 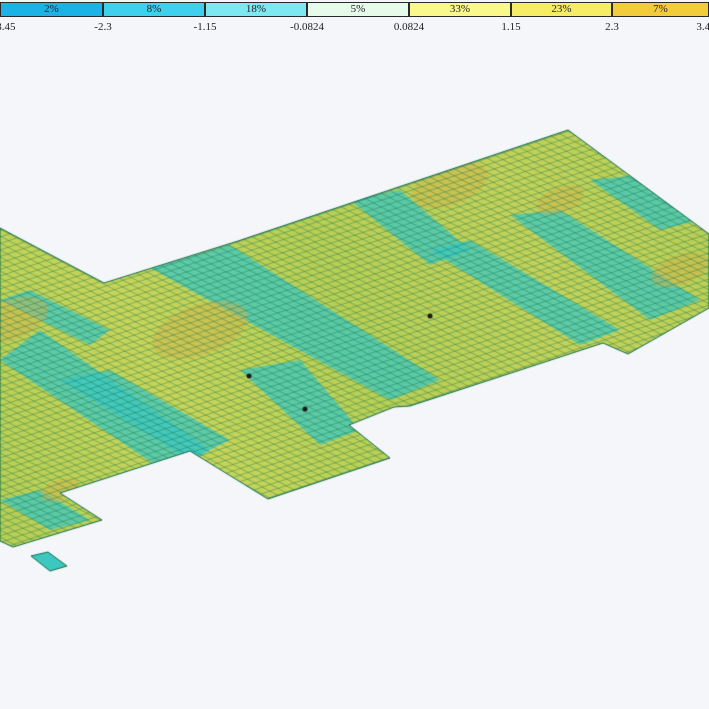 What do you see at coordinates (612, 27) in the screenshot?
I see `legend-tick: 2.3` at bounding box center [612, 27].